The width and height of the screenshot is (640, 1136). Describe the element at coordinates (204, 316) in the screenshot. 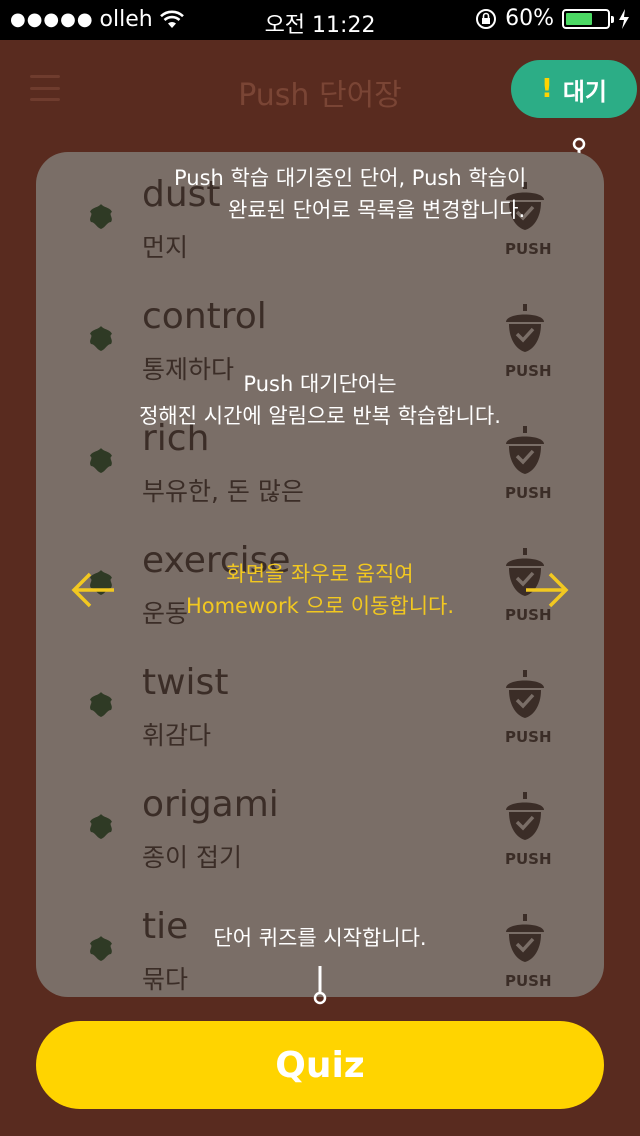

I see `word-english: control` at that location.